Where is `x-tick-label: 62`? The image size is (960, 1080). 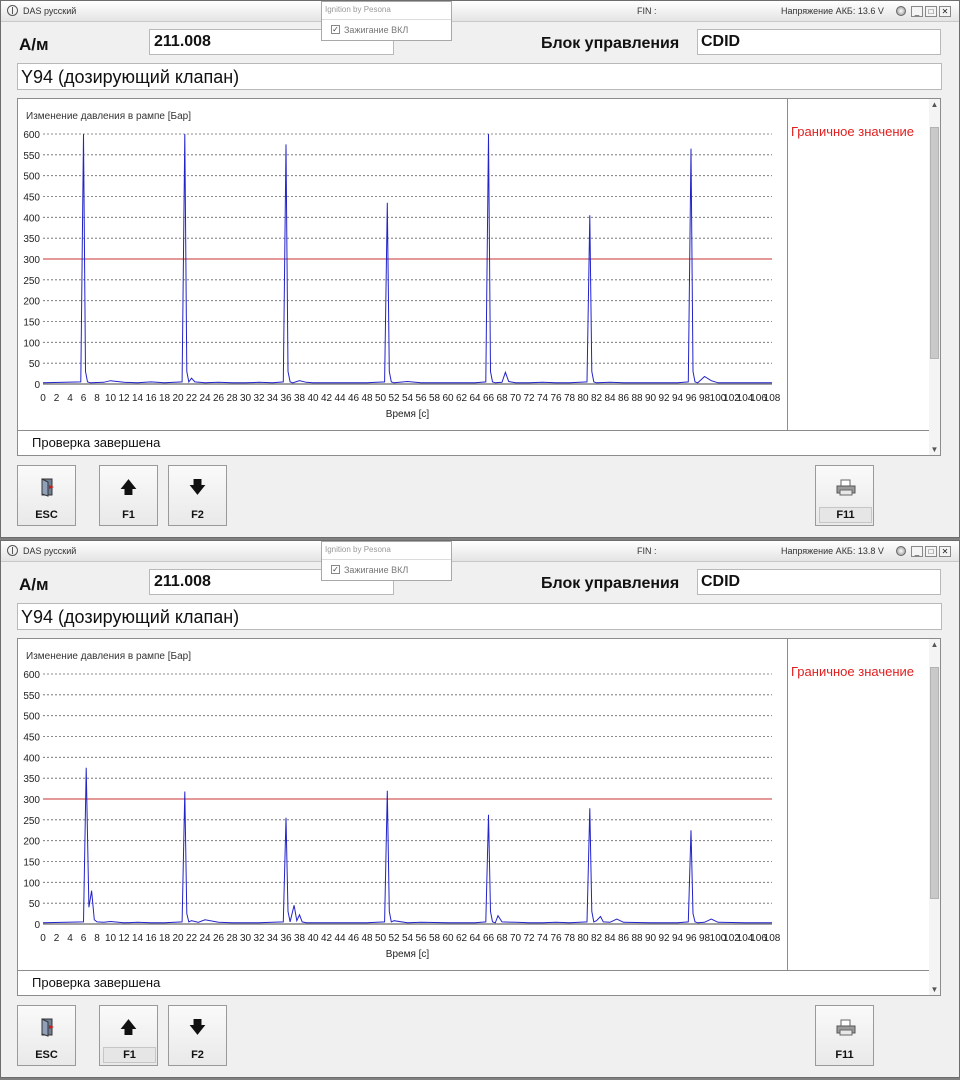
x-tick-label: 62 is located at coordinates (462, 938).